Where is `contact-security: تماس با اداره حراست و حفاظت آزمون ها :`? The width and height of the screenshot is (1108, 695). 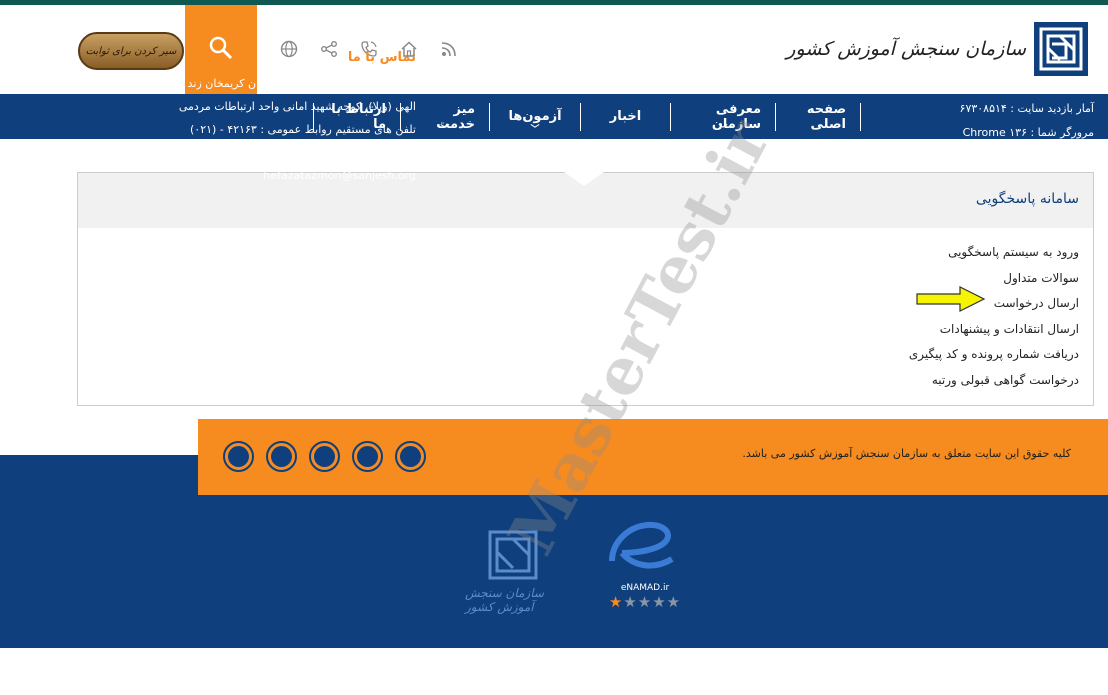 contact-security: تماس با اداره حراست و حفاظت آزمون ها : is located at coordinates (315, 152).